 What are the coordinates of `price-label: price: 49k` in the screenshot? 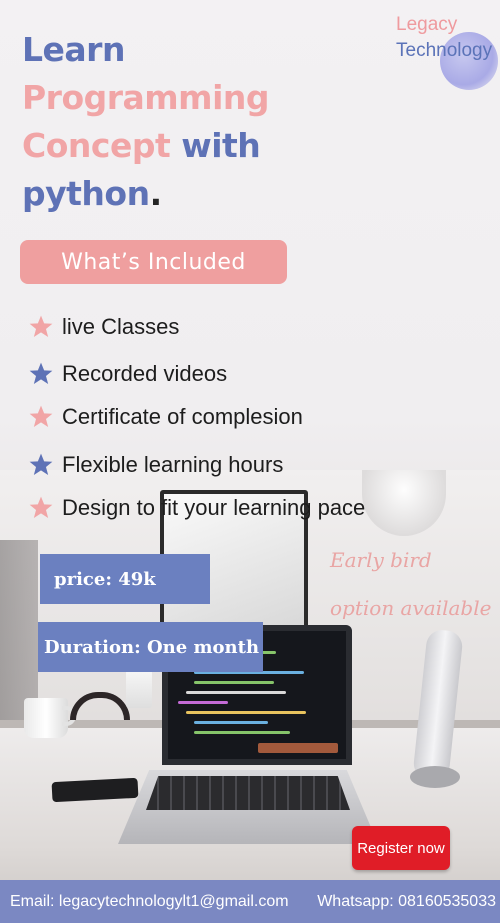 It's located at (125, 579).